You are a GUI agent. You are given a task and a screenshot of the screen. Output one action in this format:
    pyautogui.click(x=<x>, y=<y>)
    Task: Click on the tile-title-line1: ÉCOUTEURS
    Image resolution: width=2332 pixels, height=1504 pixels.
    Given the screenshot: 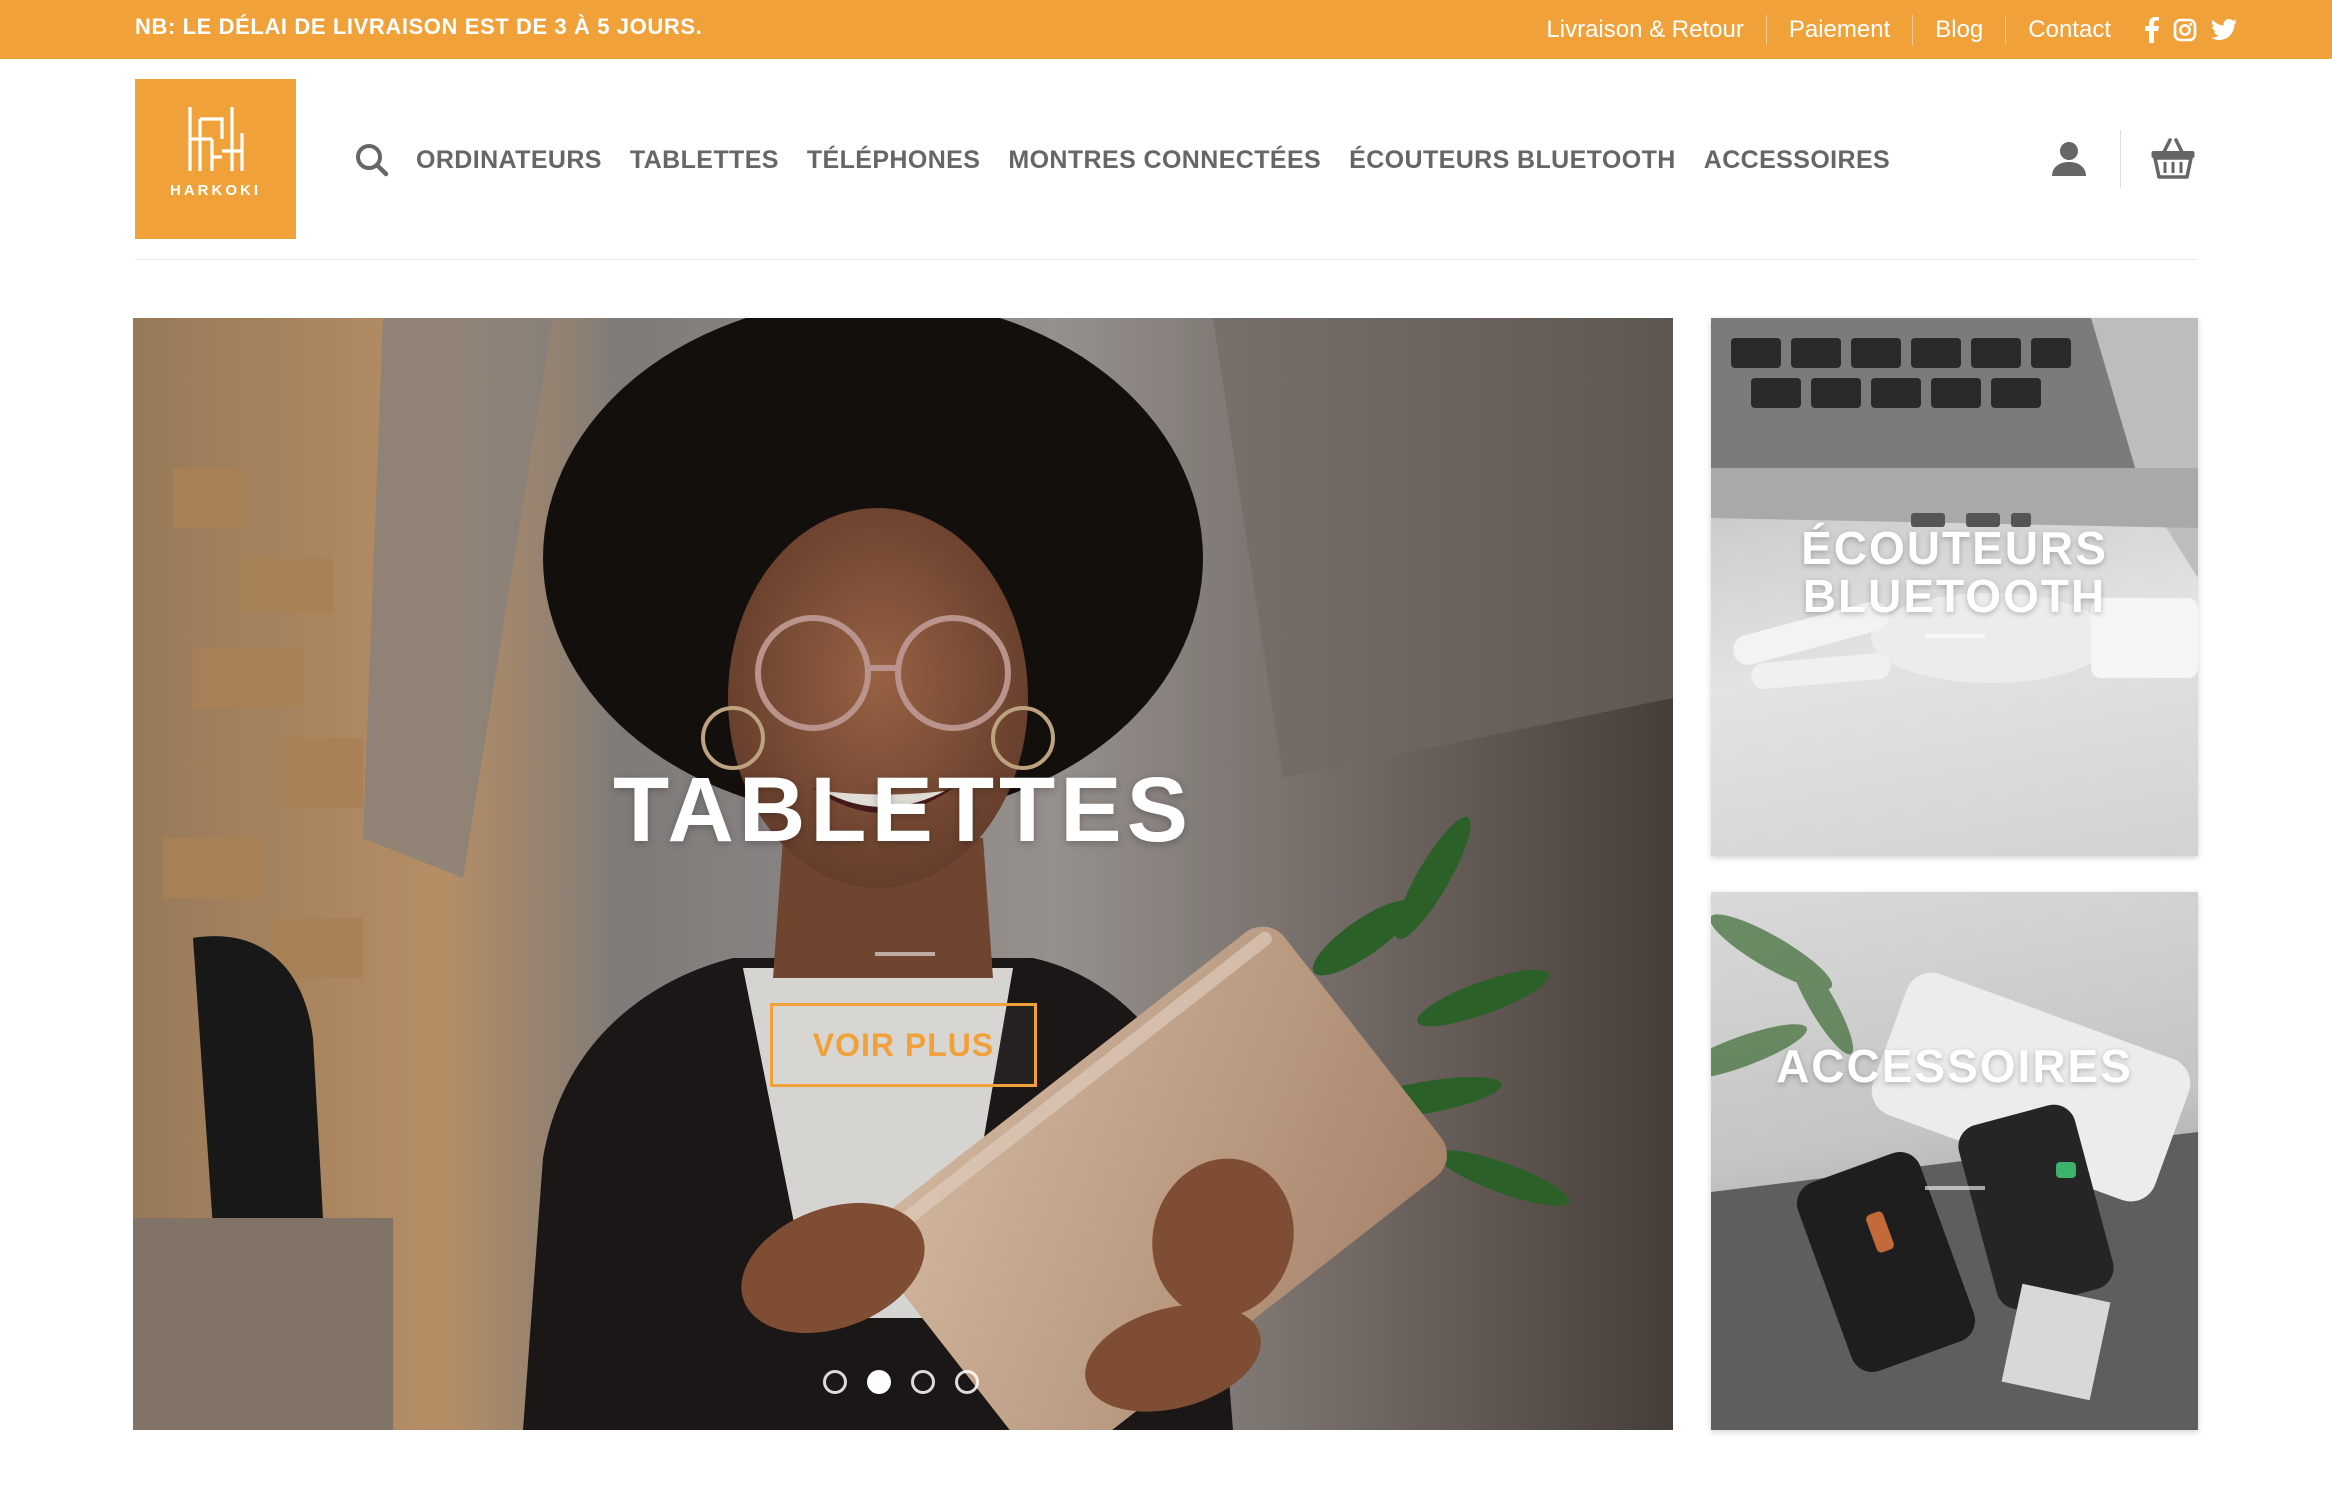 What is the action you would take?
    pyautogui.click(x=1954, y=548)
    